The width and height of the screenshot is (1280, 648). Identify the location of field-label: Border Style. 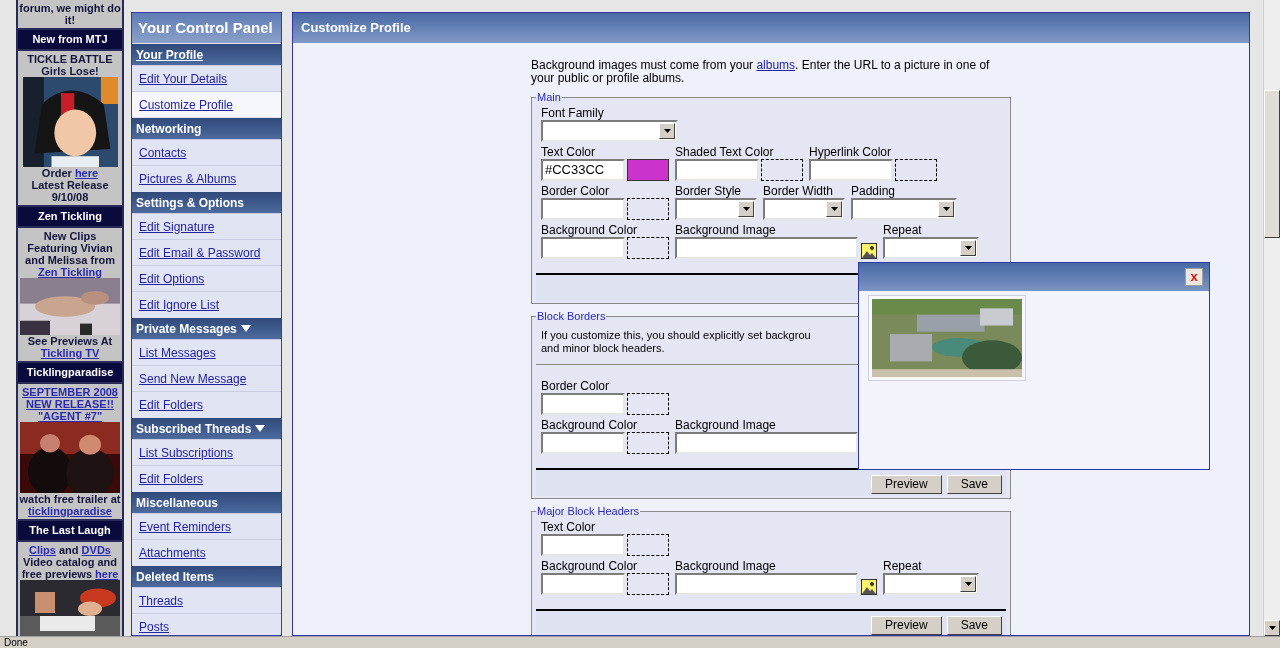
(709, 191).